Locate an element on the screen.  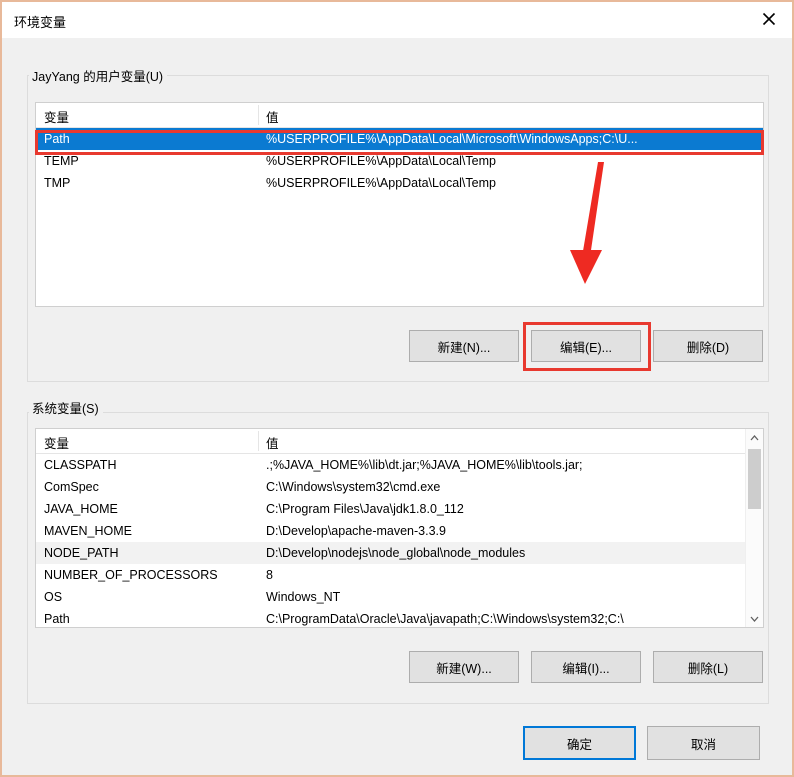
window-title: 环境变量 is located at coordinates (40, 22).